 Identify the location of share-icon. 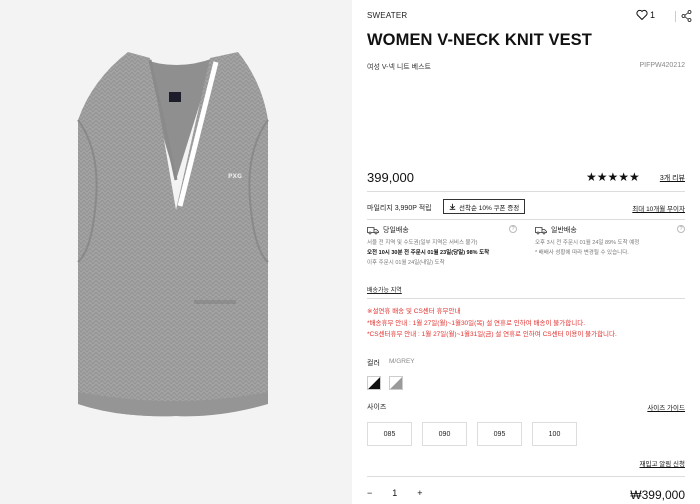
(686, 16).